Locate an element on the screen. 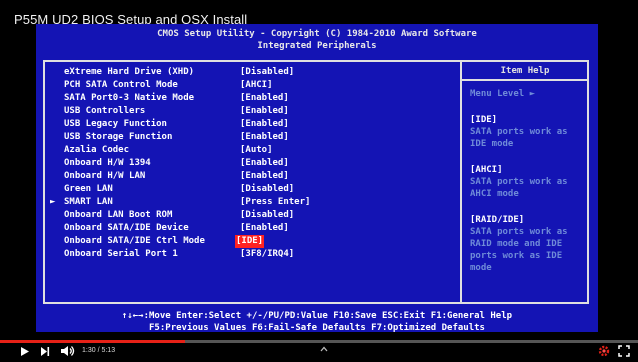 The image size is (638, 362). help-entry-ahci: [AHCI] SATA ports work as AHCI mode is located at coordinates (528, 182).